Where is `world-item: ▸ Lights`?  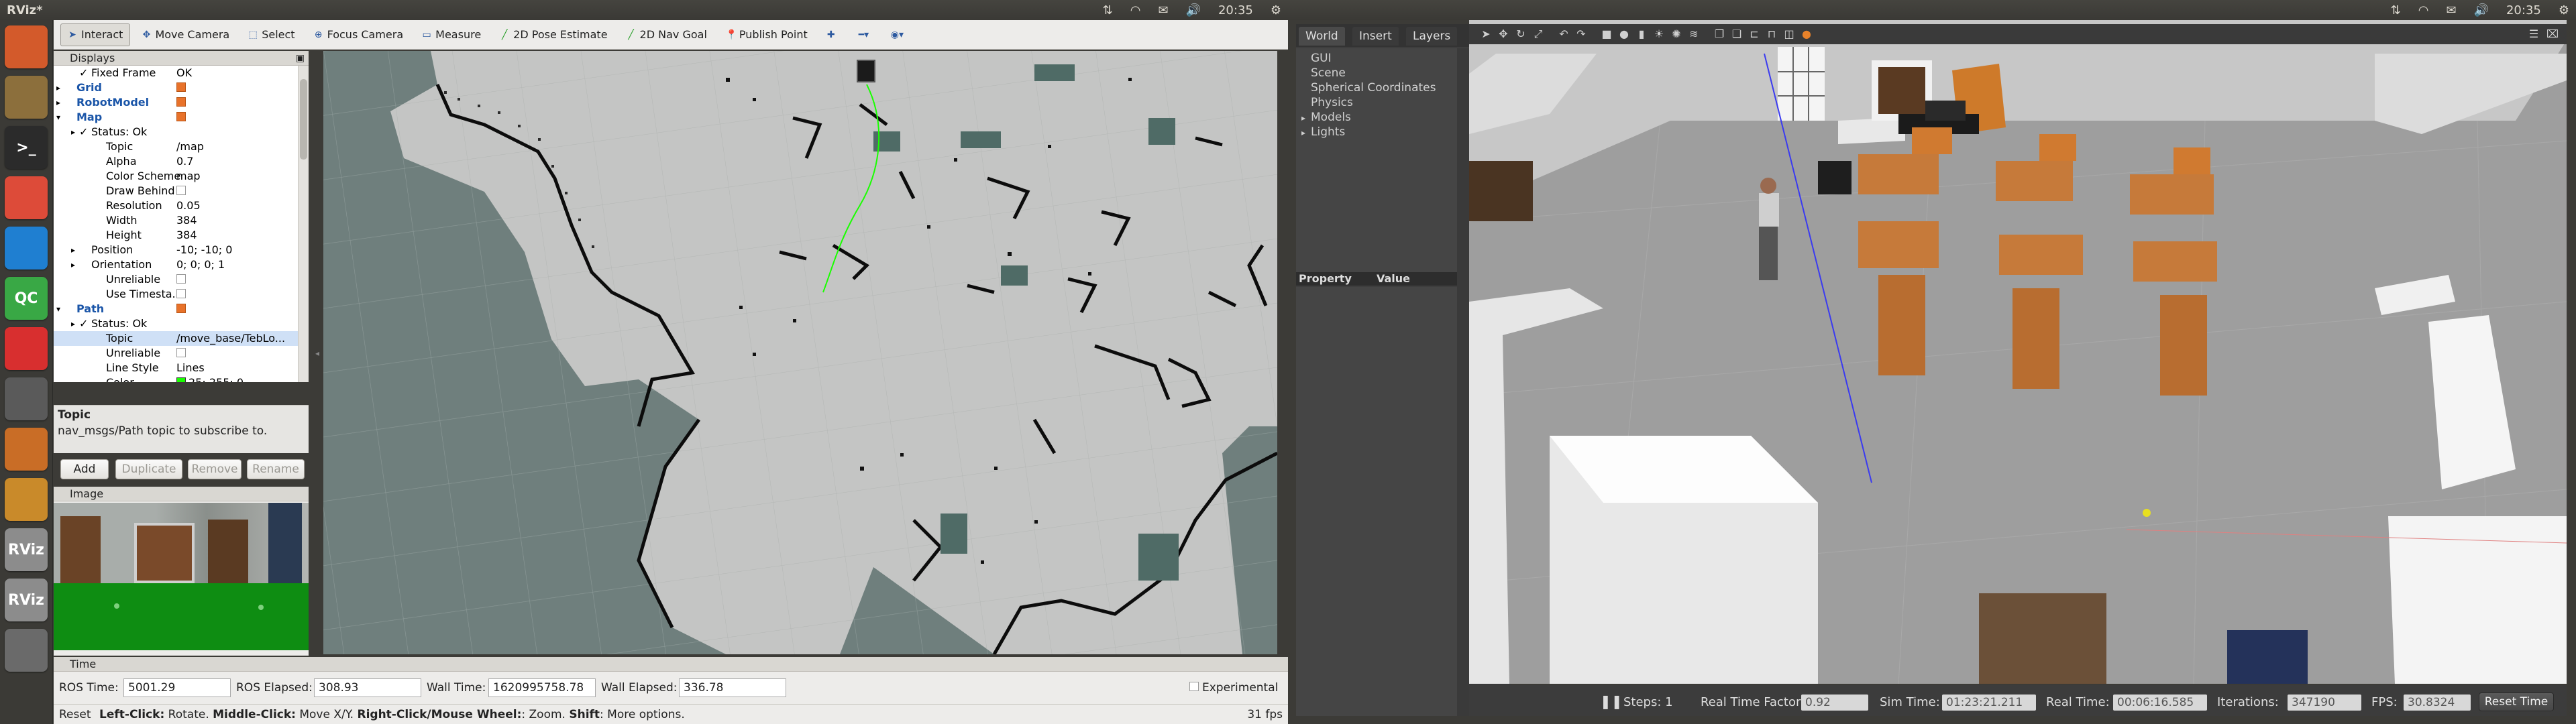 world-item: ▸ Lights is located at coordinates (1323, 132).